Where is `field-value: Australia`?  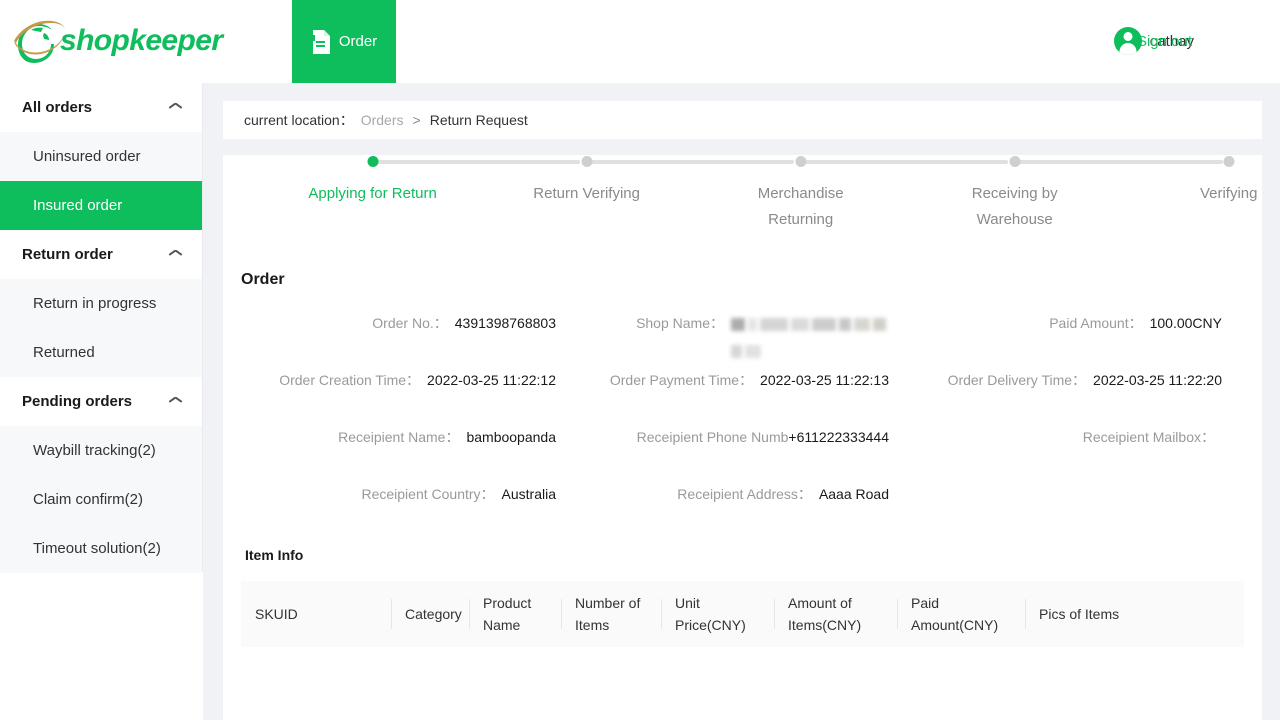 field-value: Australia is located at coordinates (528, 494).